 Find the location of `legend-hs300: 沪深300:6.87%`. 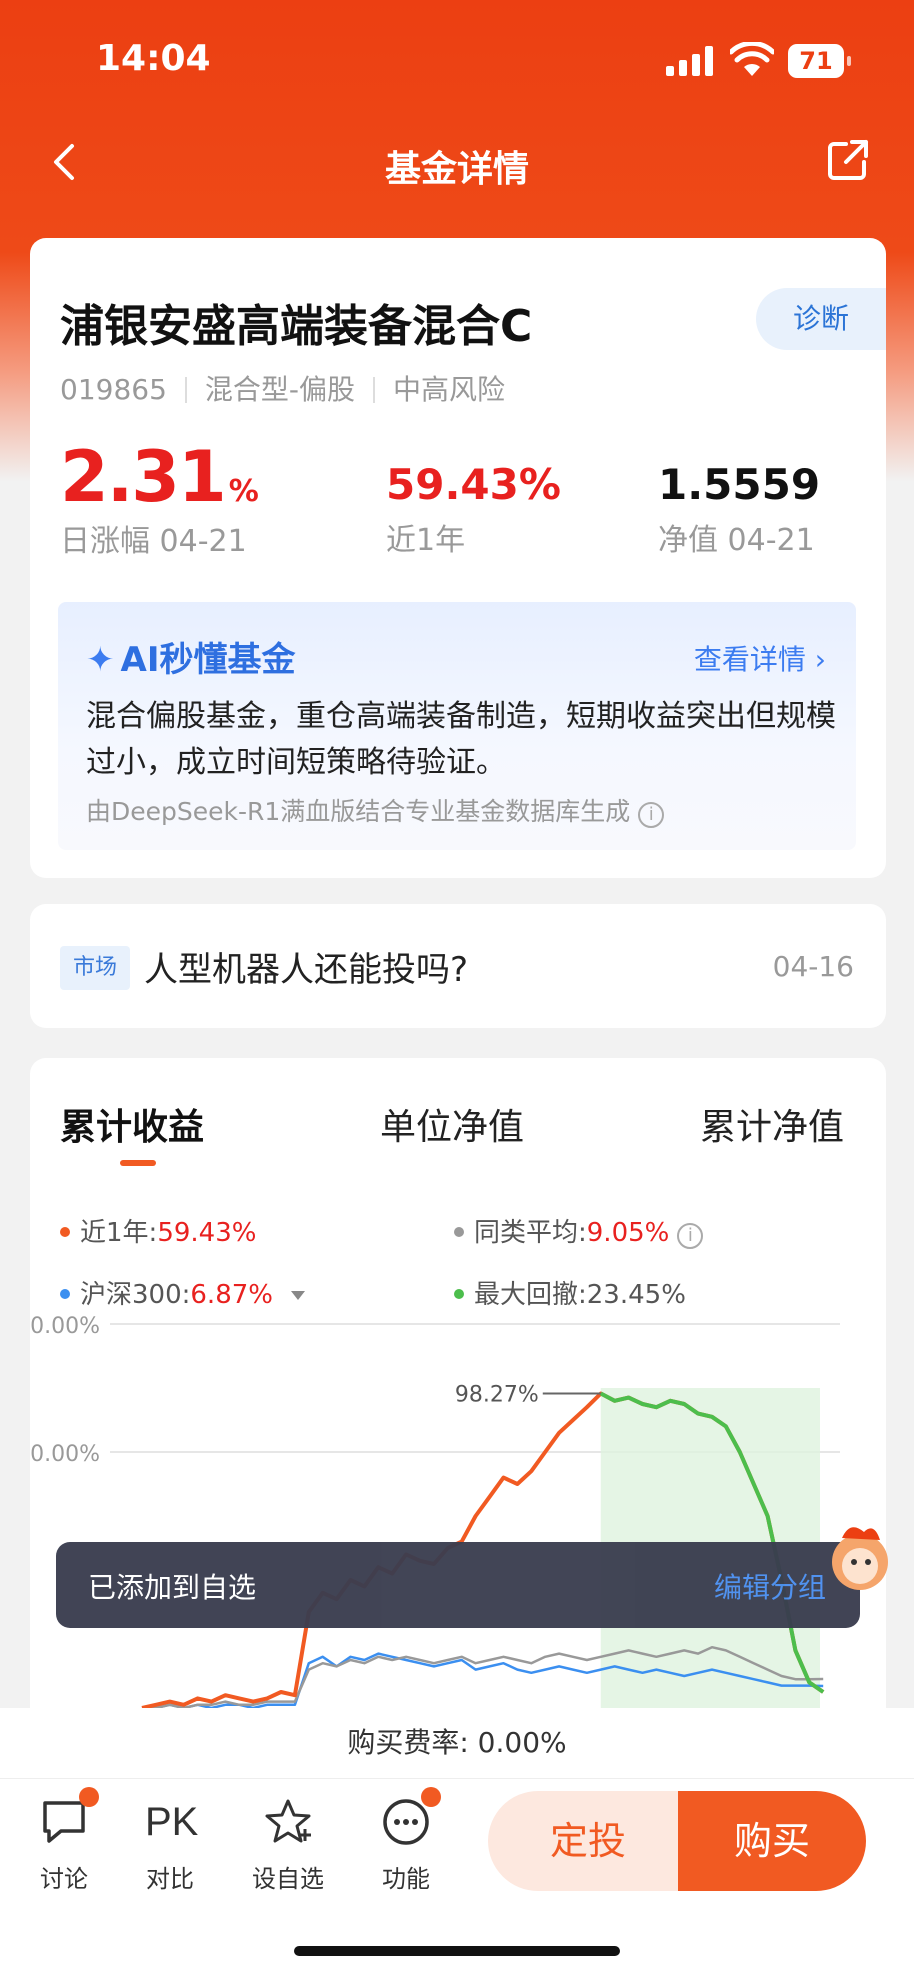

legend-hs300: 沪深300:6.87% is located at coordinates (182, 1292).